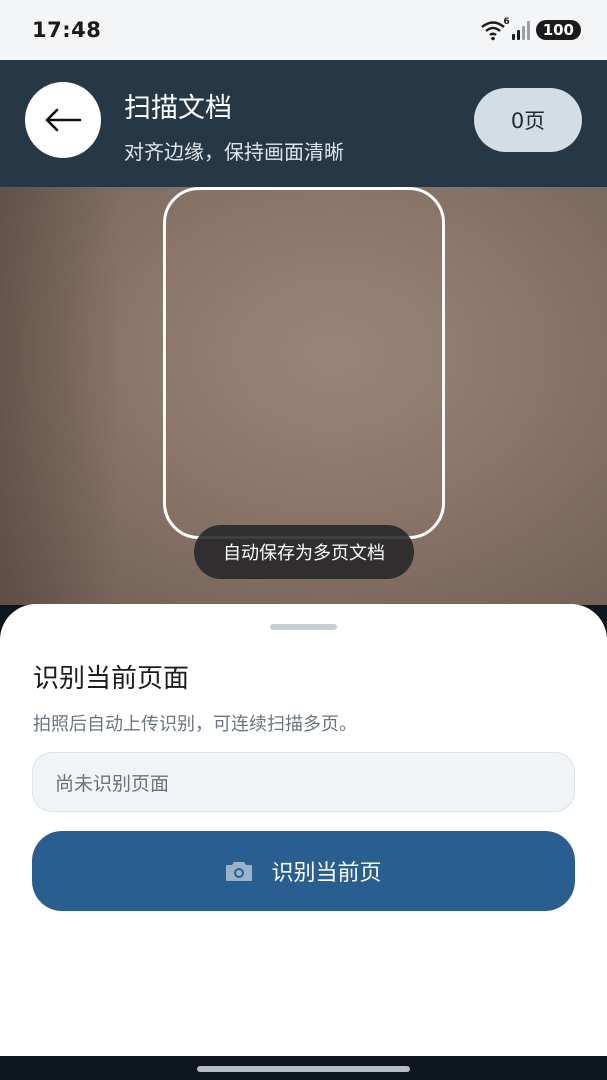 This screenshot has width=607, height=1080. What do you see at coordinates (195, 724) in the screenshot?
I see `sheet-description: 拍照后自动上传识别，可连续扫描多页。` at bounding box center [195, 724].